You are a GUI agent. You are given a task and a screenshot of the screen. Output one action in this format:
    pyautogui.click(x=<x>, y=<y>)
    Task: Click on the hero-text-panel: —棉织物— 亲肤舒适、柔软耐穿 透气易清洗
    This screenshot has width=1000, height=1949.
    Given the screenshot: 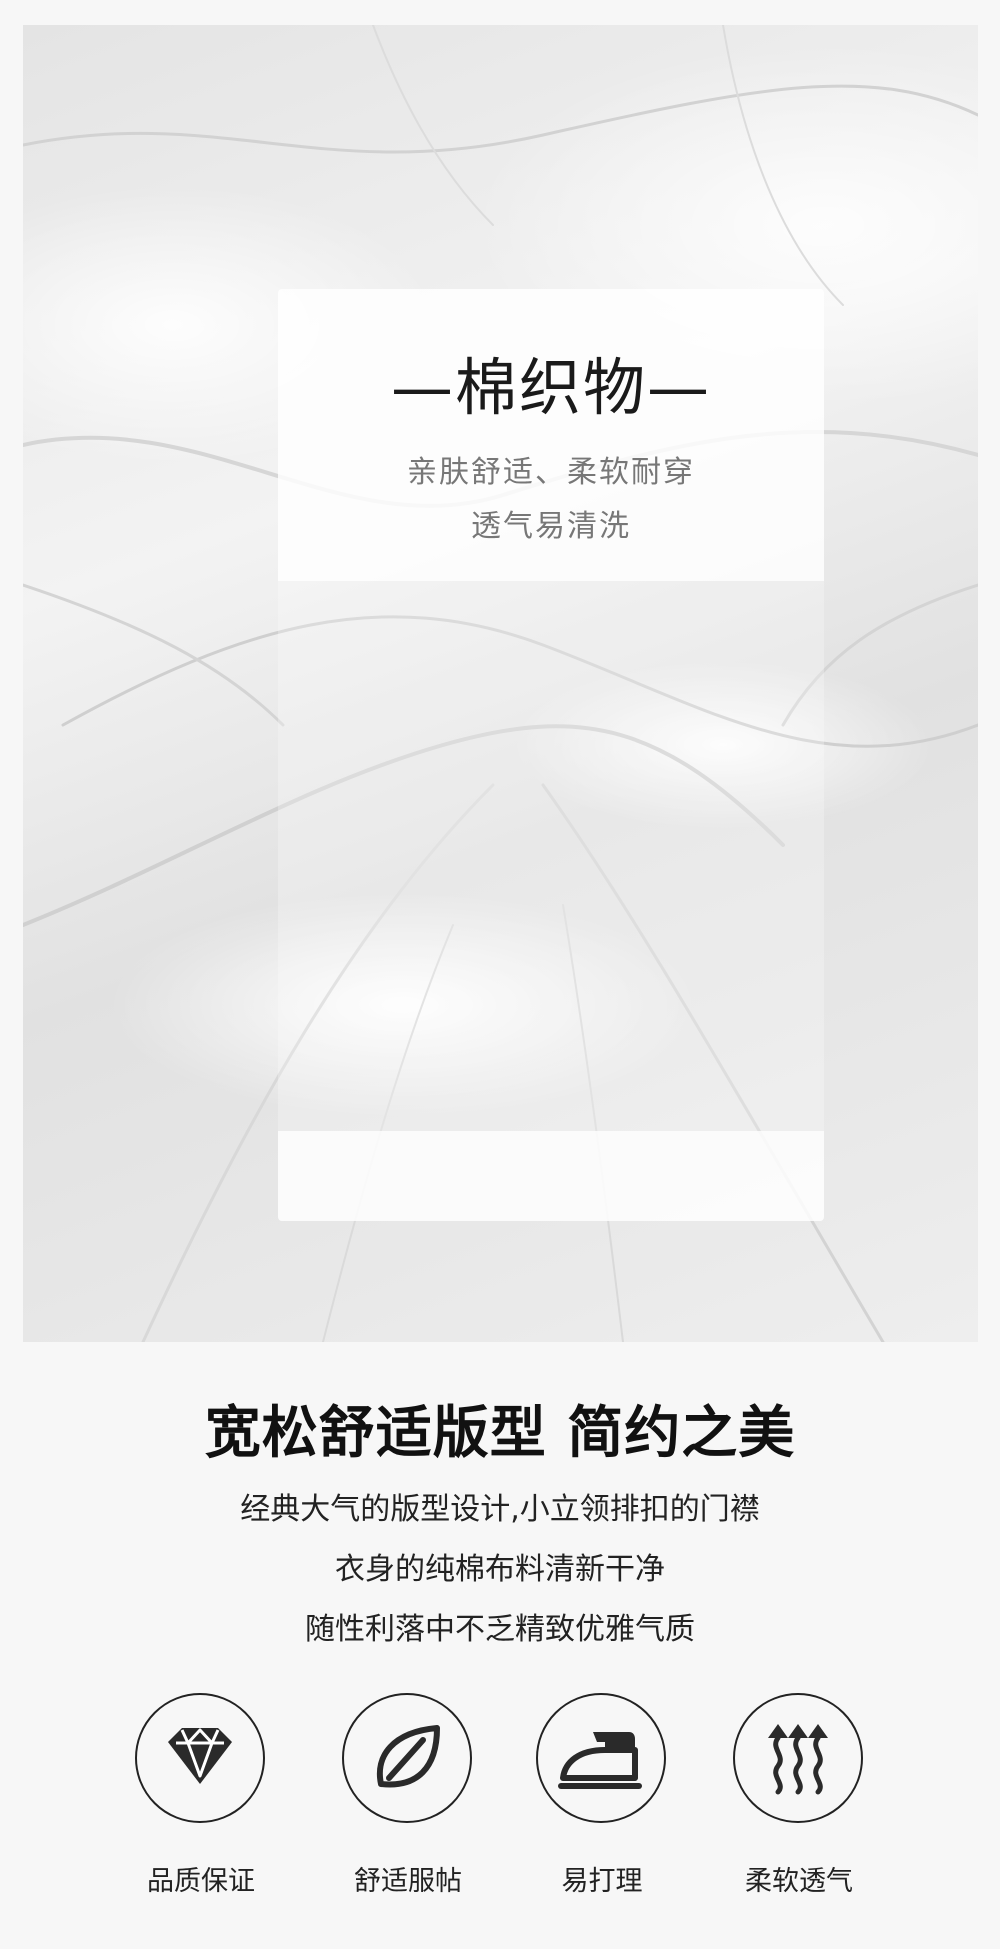 What is the action you would take?
    pyautogui.click(x=551, y=435)
    